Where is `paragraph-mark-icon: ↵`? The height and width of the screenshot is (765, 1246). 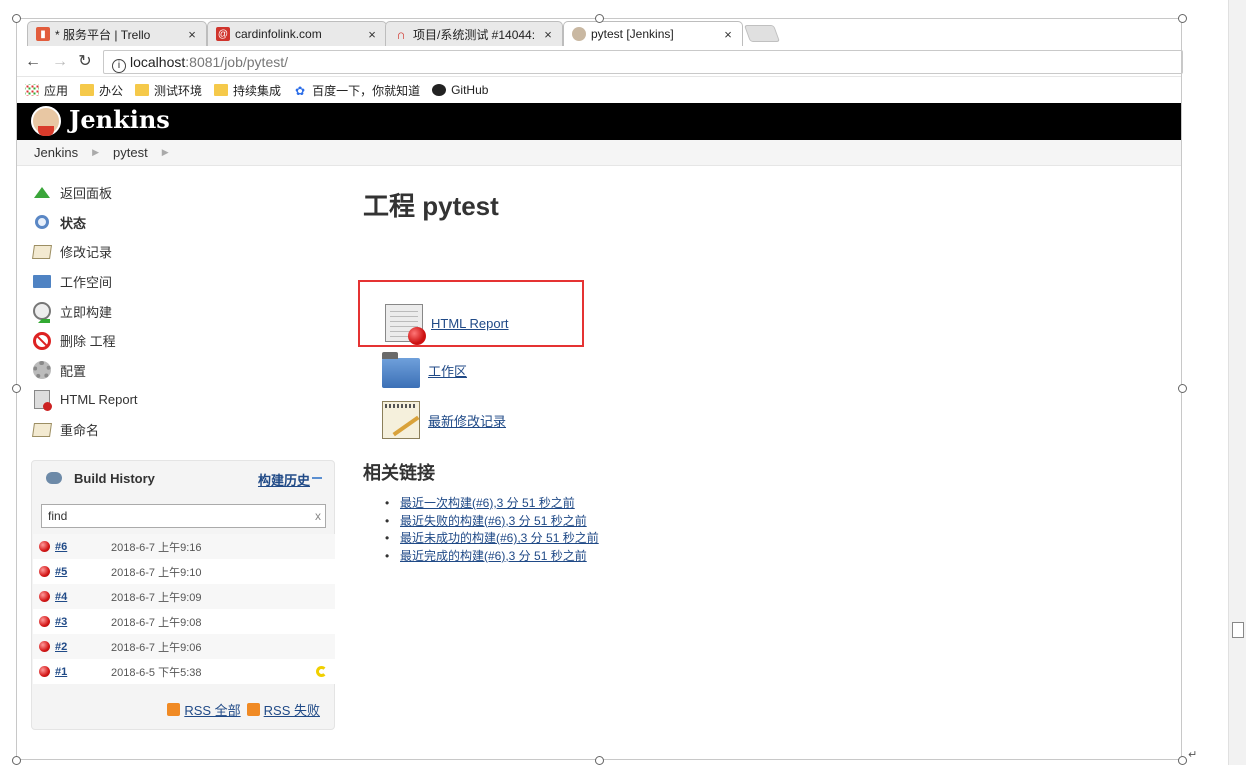 paragraph-mark-icon: ↵ is located at coordinates (1193, 755).